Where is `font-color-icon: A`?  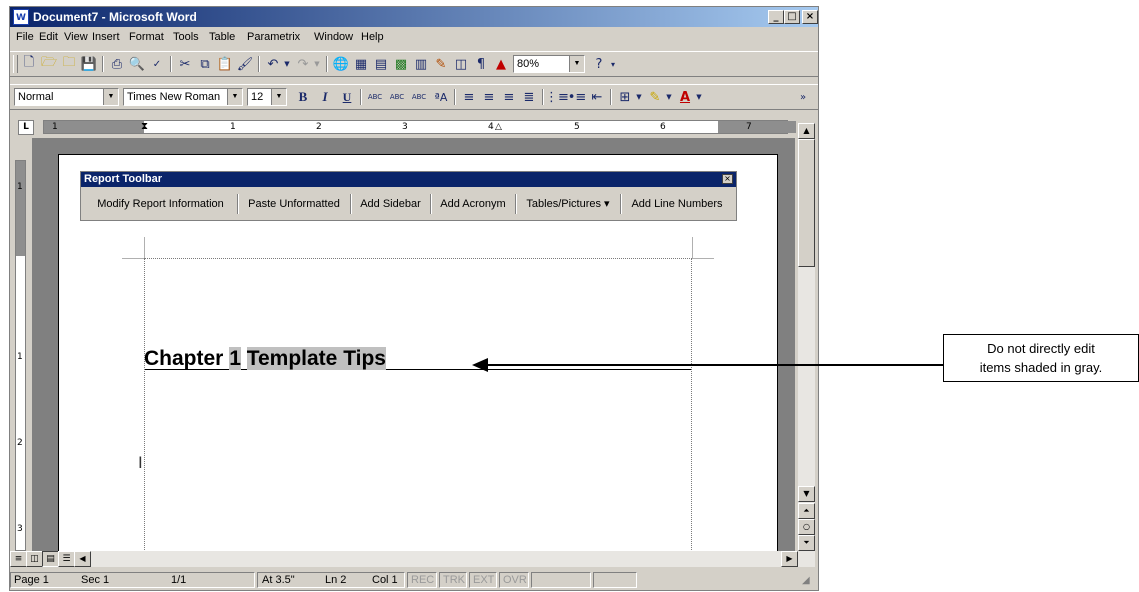
font-color-icon: A is located at coordinates (685, 97).